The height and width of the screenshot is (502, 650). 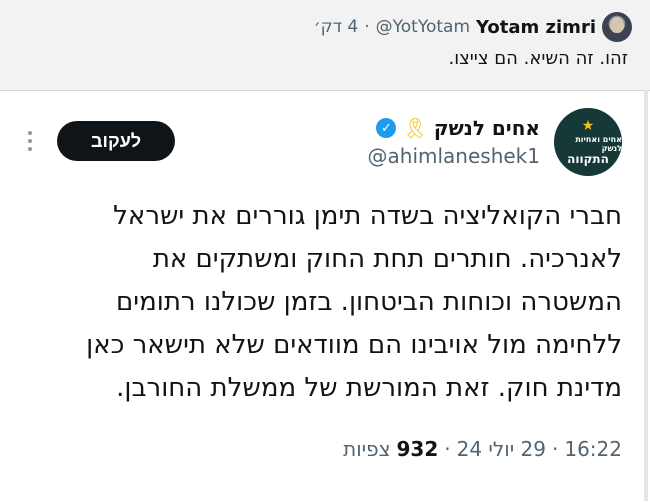 I want to click on more-options-icon, so click(x=30, y=141).